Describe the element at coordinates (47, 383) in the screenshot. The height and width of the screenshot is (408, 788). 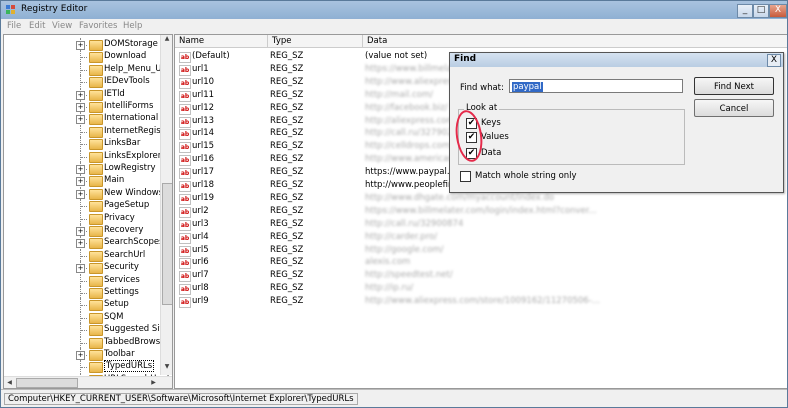
I see `hscroll-thumb` at that location.